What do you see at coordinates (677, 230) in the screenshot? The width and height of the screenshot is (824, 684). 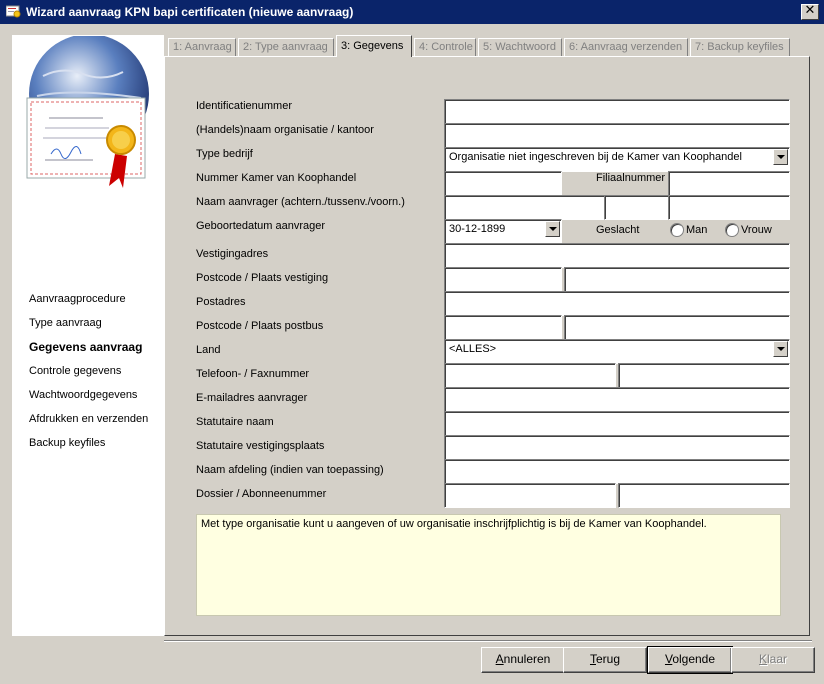 I see `radio-man` at bounding box center [677, 230].